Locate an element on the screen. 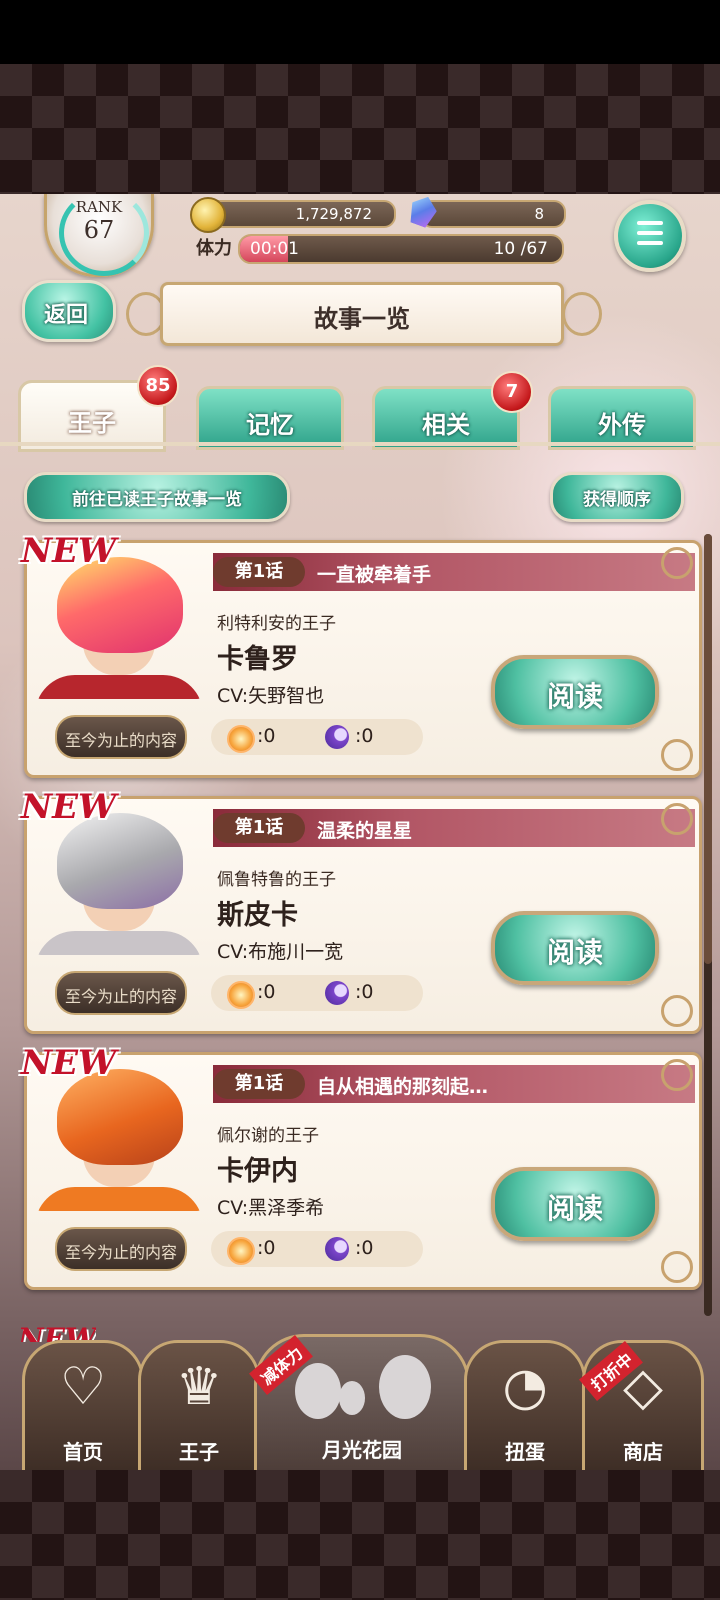 The height and width of the screenshot is (1600, 720). heart-icon: ♡ is located at coordinates (83, 1387).